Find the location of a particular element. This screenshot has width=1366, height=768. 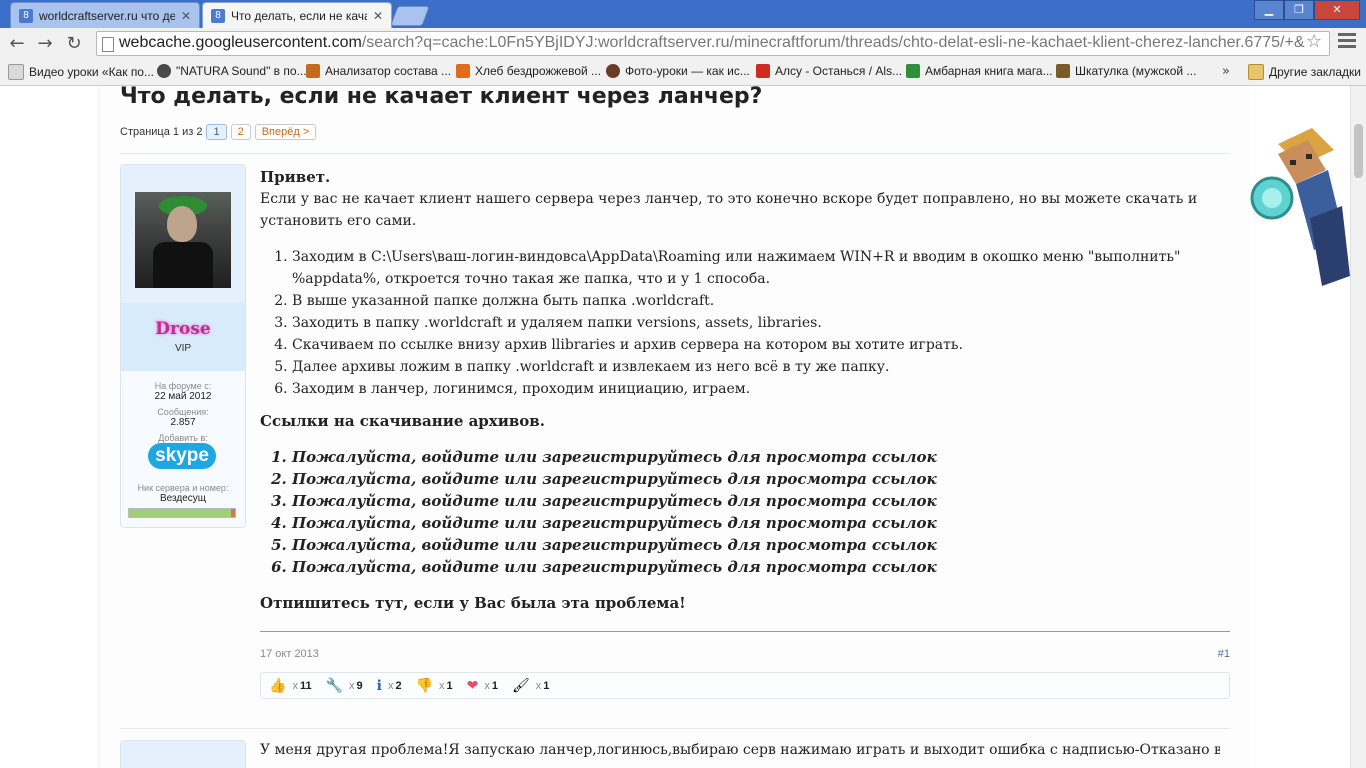

tab-worldcraft: 8 worldcraftserver.ru что дел ✕ is located at coordinates (105, 15).